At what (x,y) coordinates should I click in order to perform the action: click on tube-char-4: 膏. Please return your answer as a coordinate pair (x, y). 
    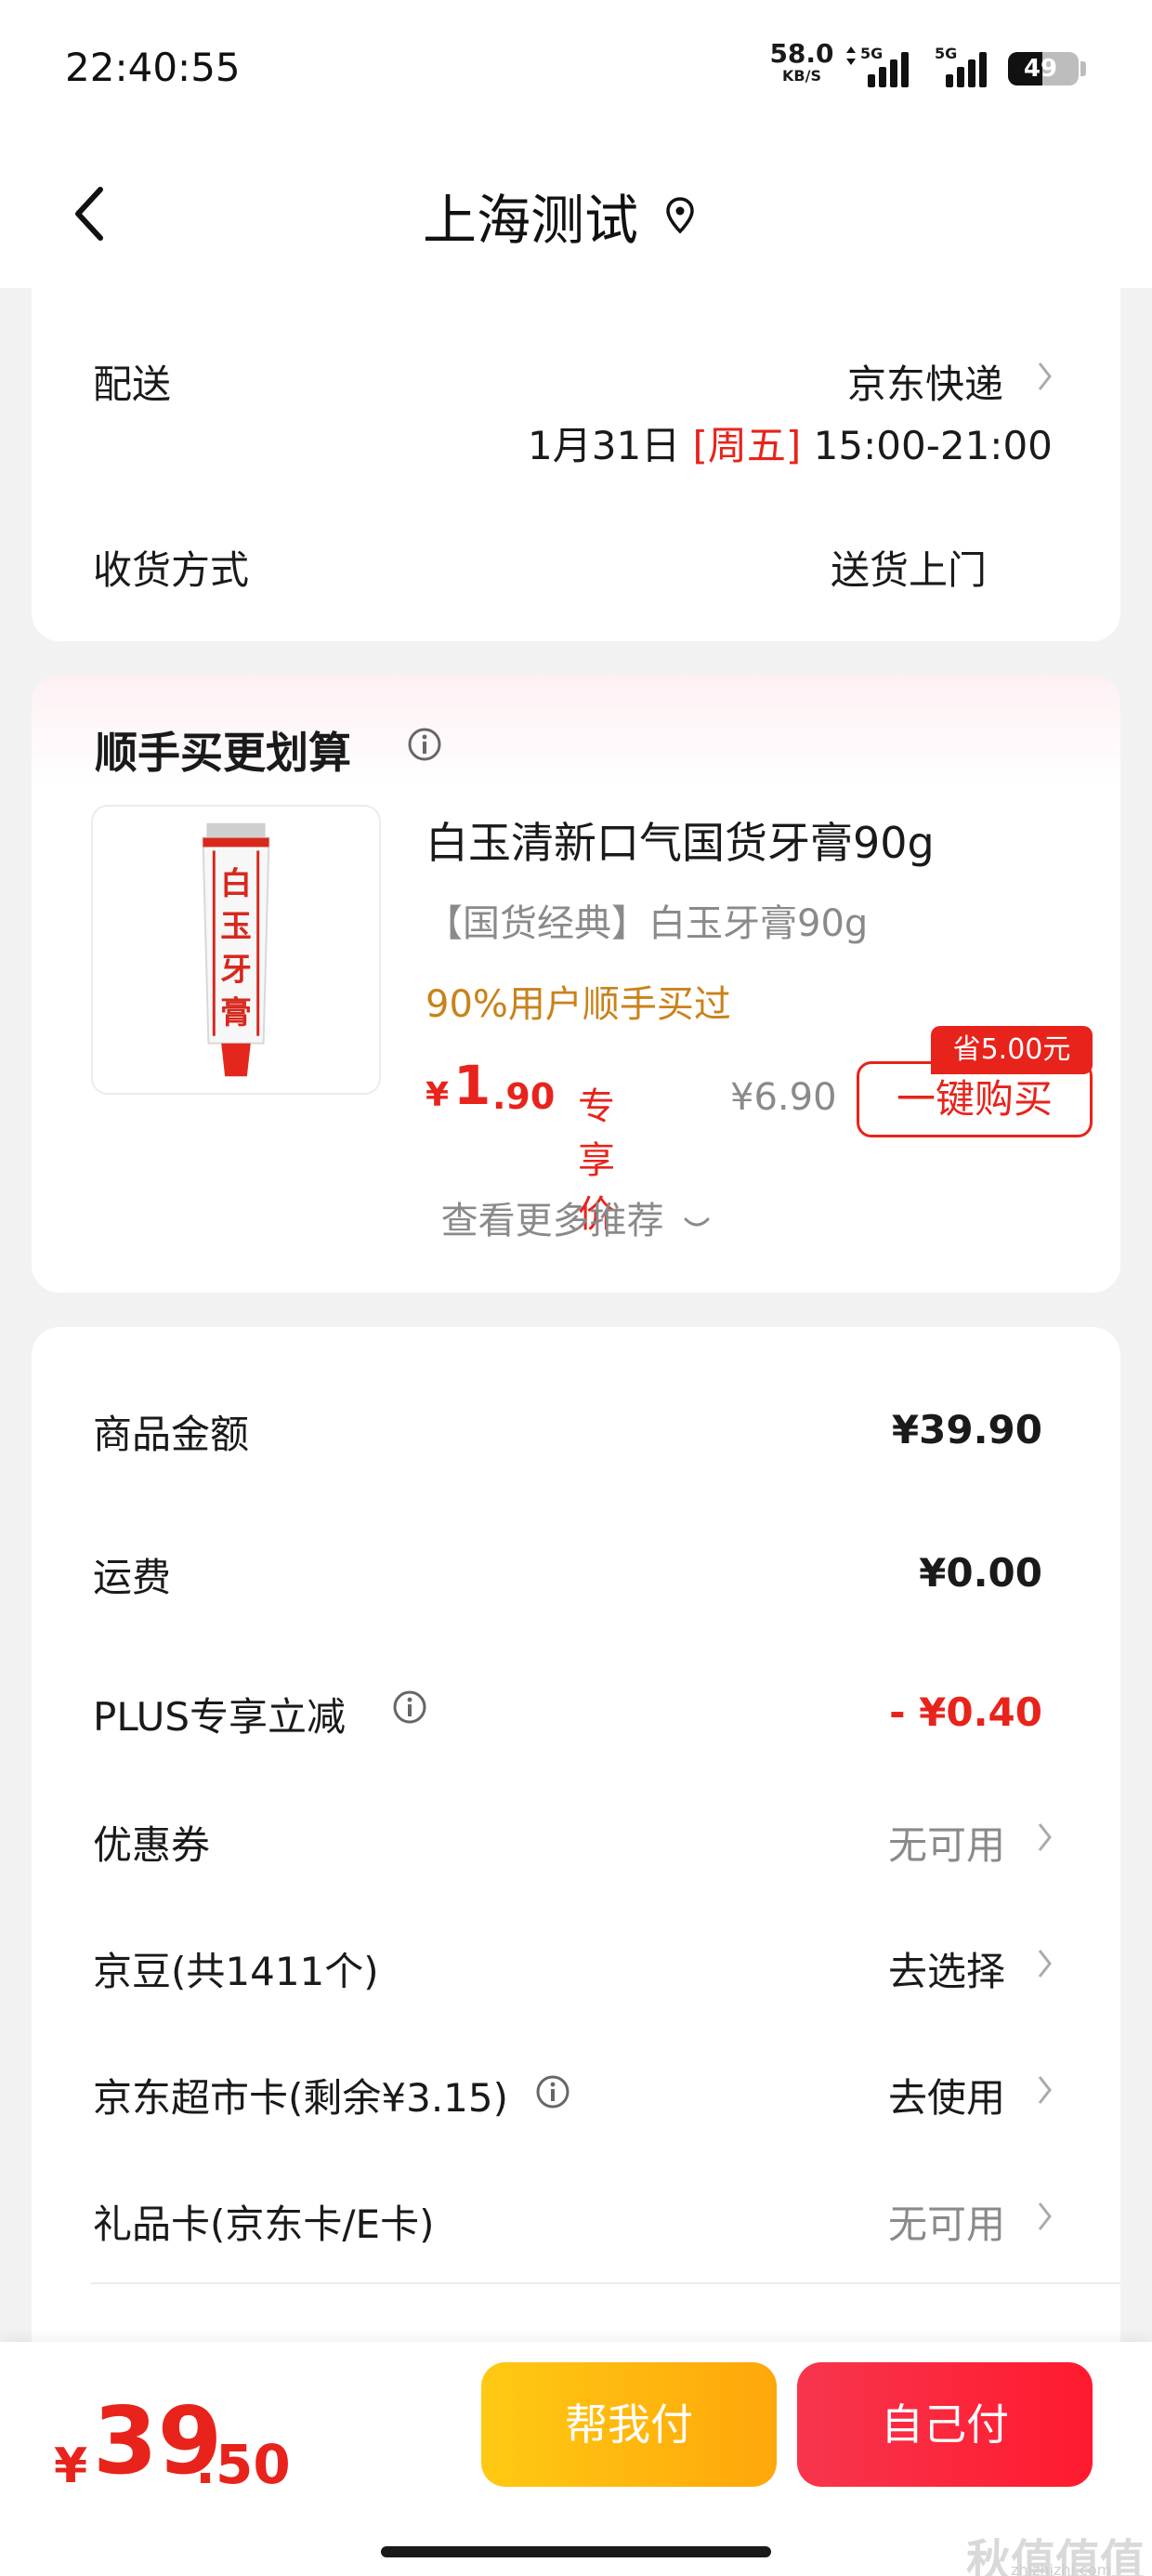
    Looking at the image, I should click on (236, 1012).